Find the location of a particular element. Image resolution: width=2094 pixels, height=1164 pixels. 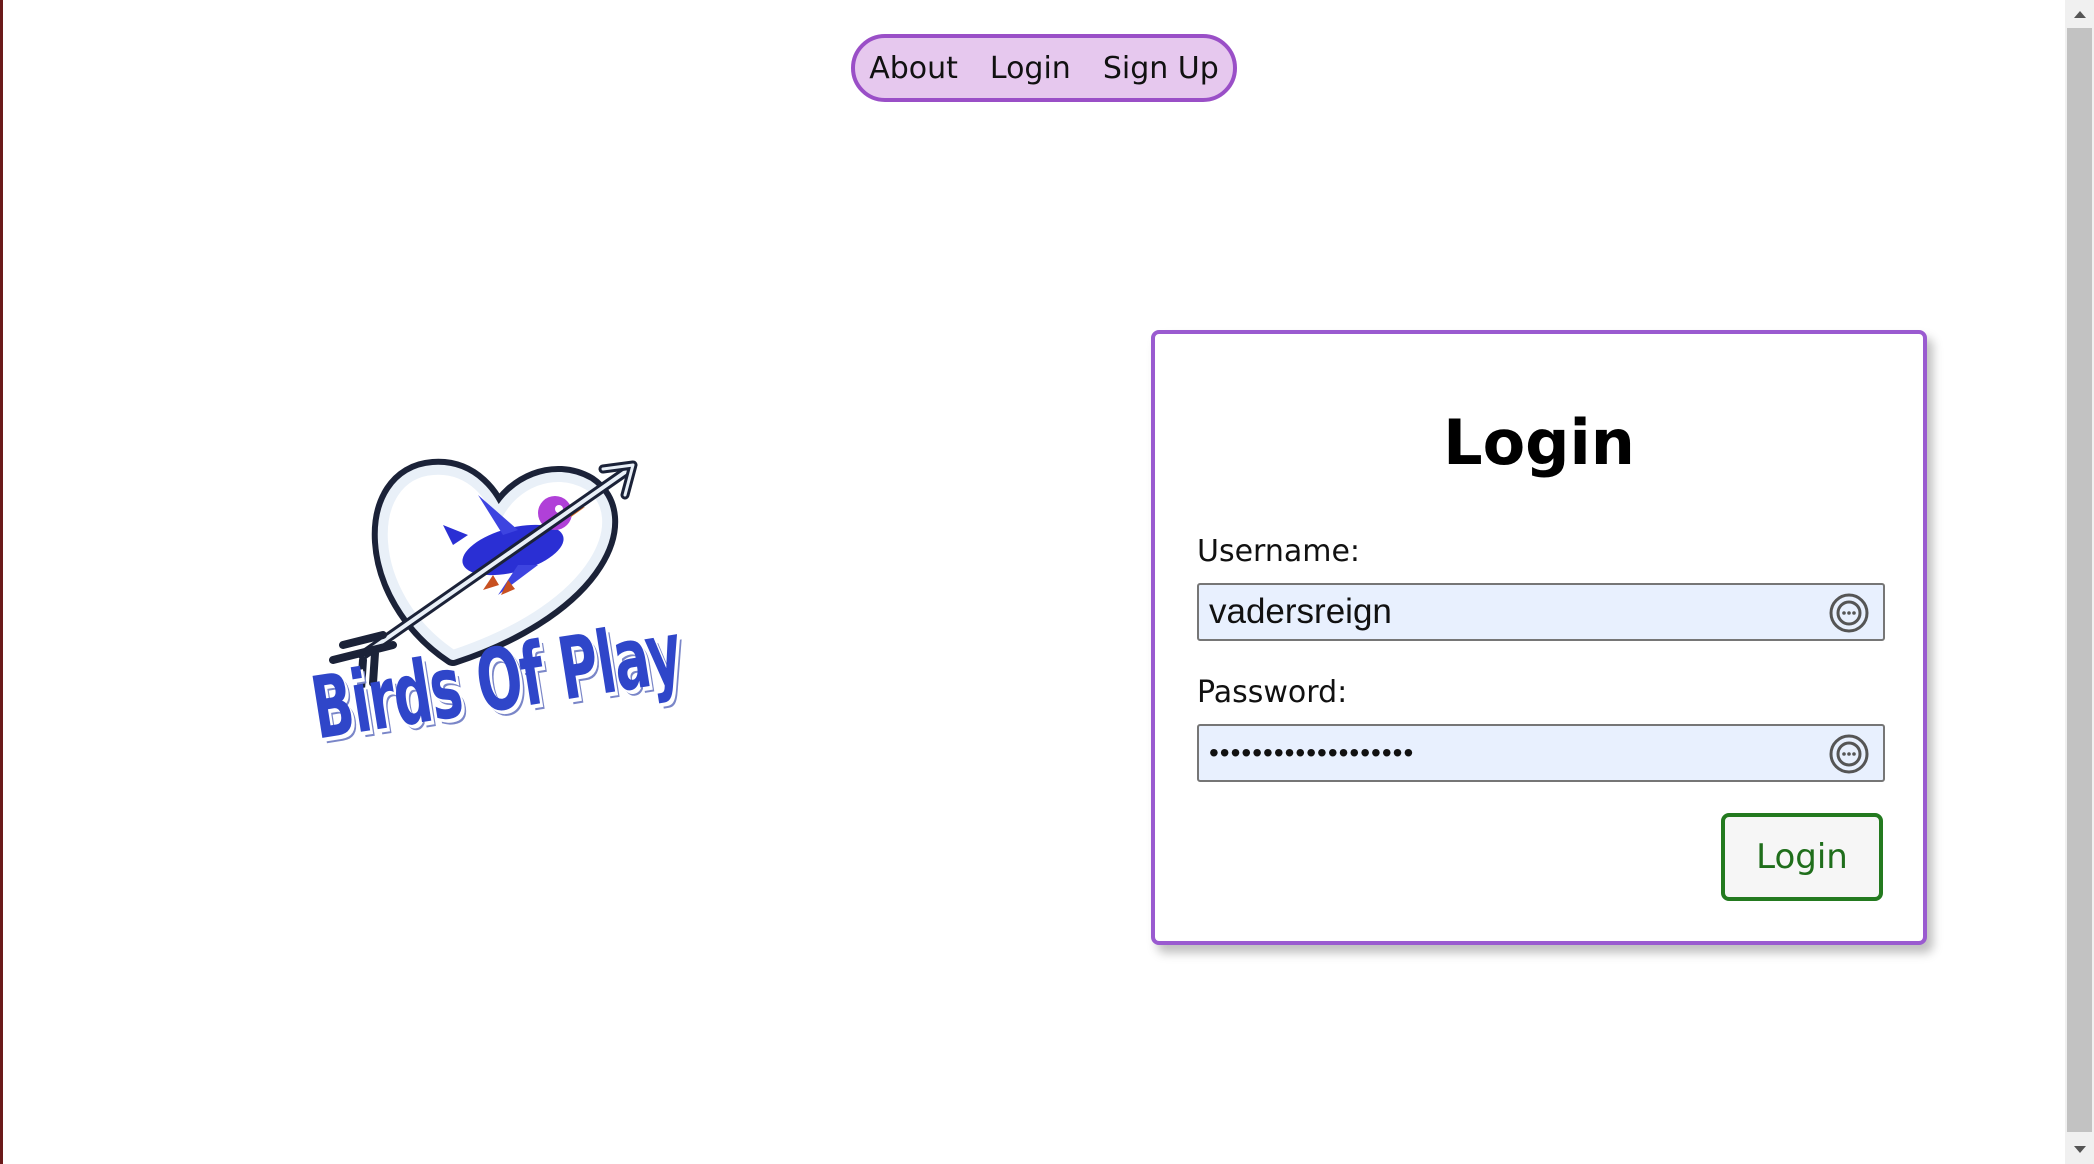

password-label: Password: is located at coordinates (1272, 692).